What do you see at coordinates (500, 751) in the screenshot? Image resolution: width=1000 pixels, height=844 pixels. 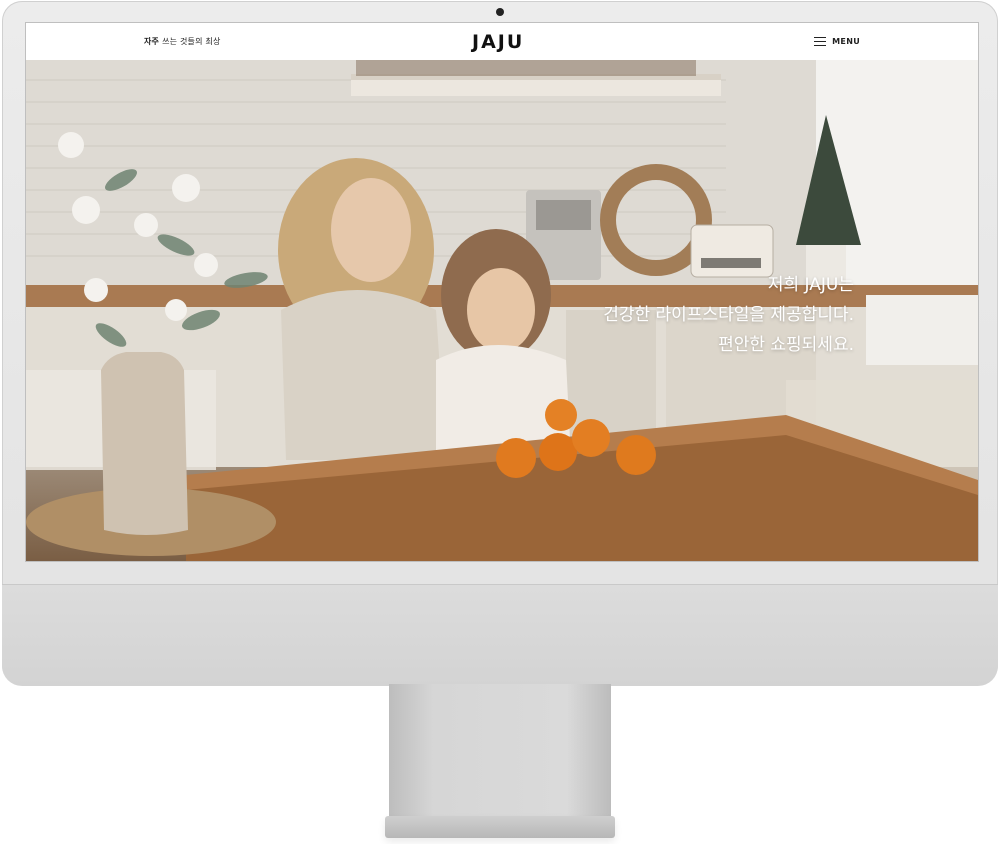 I see `monitor-stand` at bounding box center [500, 751].